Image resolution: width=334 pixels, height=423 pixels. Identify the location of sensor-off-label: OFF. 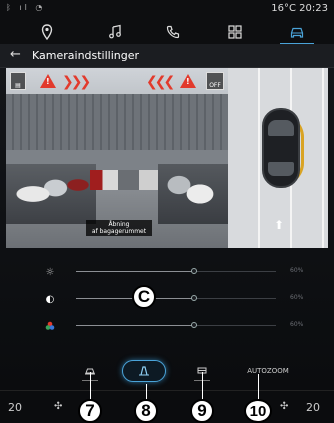
(215, 85).